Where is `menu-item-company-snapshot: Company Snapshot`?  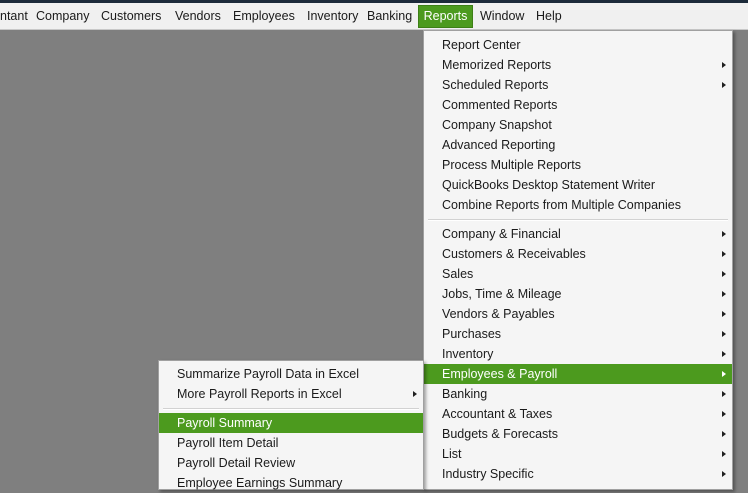 menu-item-company-snapshot: Company Snapshot is located at coordinates (578, 125).